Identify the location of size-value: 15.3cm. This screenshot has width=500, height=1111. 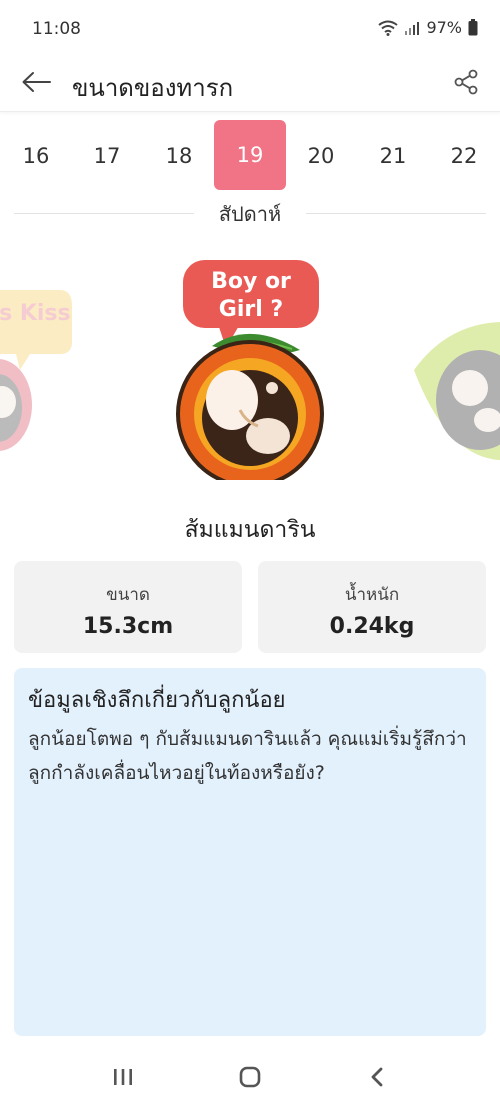
(128, 626).